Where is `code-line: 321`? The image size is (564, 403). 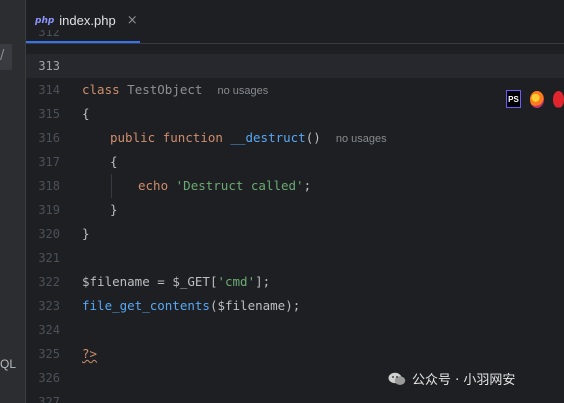 code-line: 321 is located at coordinates (295, 258).